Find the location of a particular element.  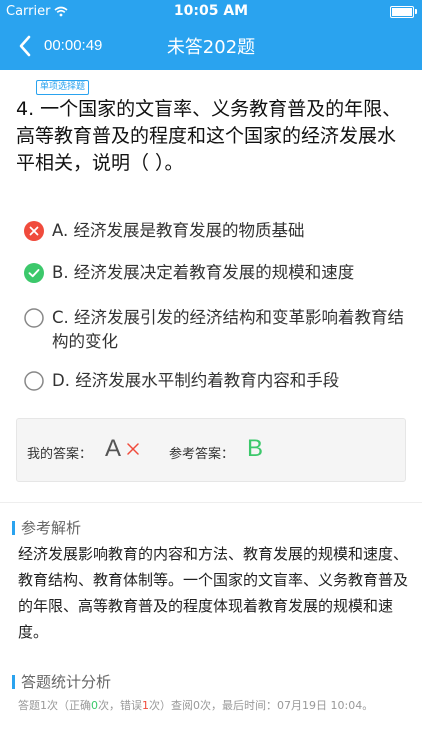

nav-bar: 00:00:49 未答202题 is located at coordinates (211, 47).